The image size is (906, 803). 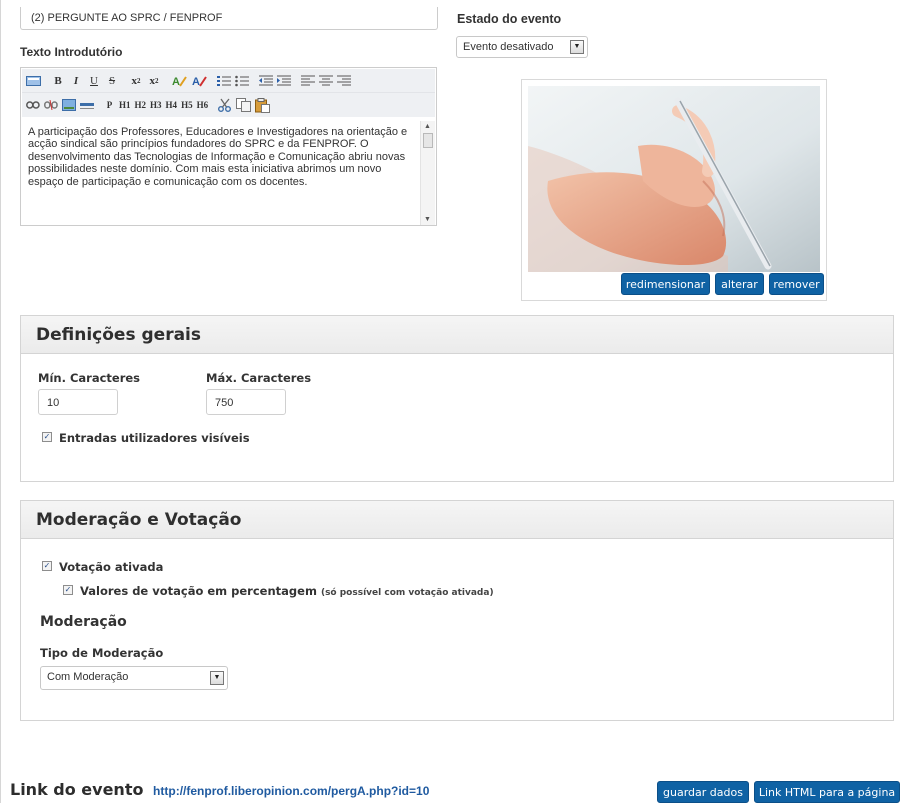 I want to click on paste-icon, so click(x=262, y=105).